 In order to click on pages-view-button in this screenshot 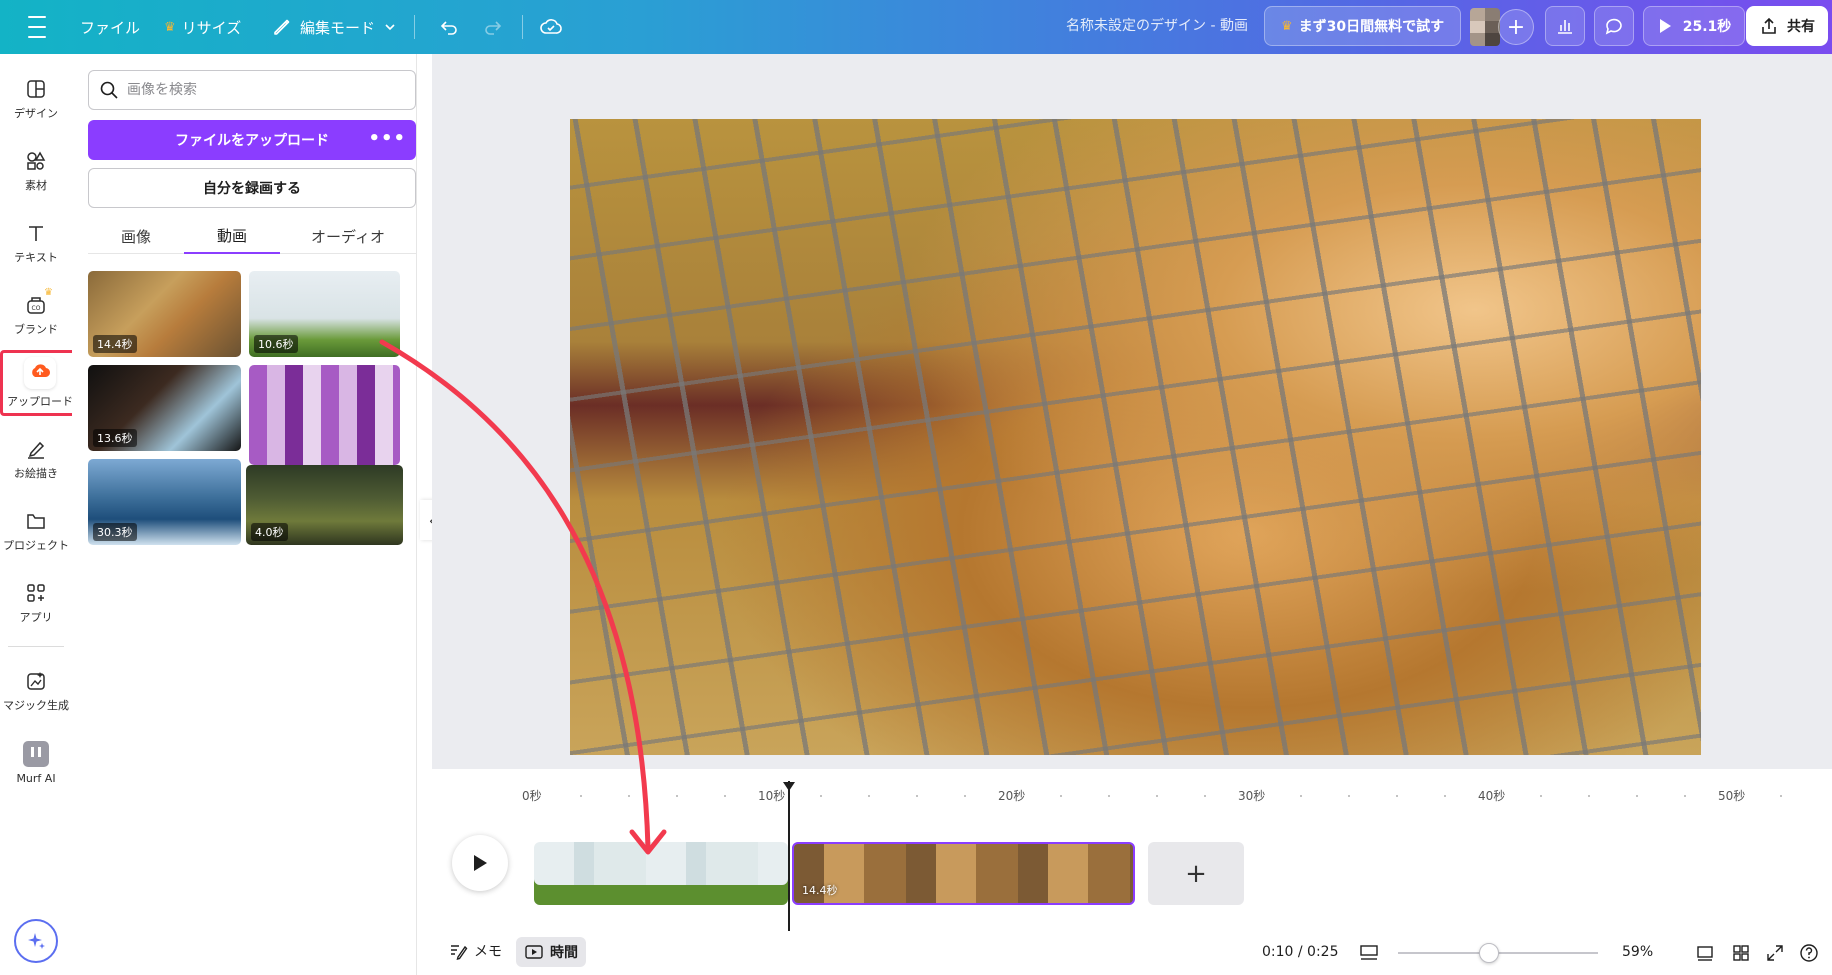, I will do `click(1705, 953)`.